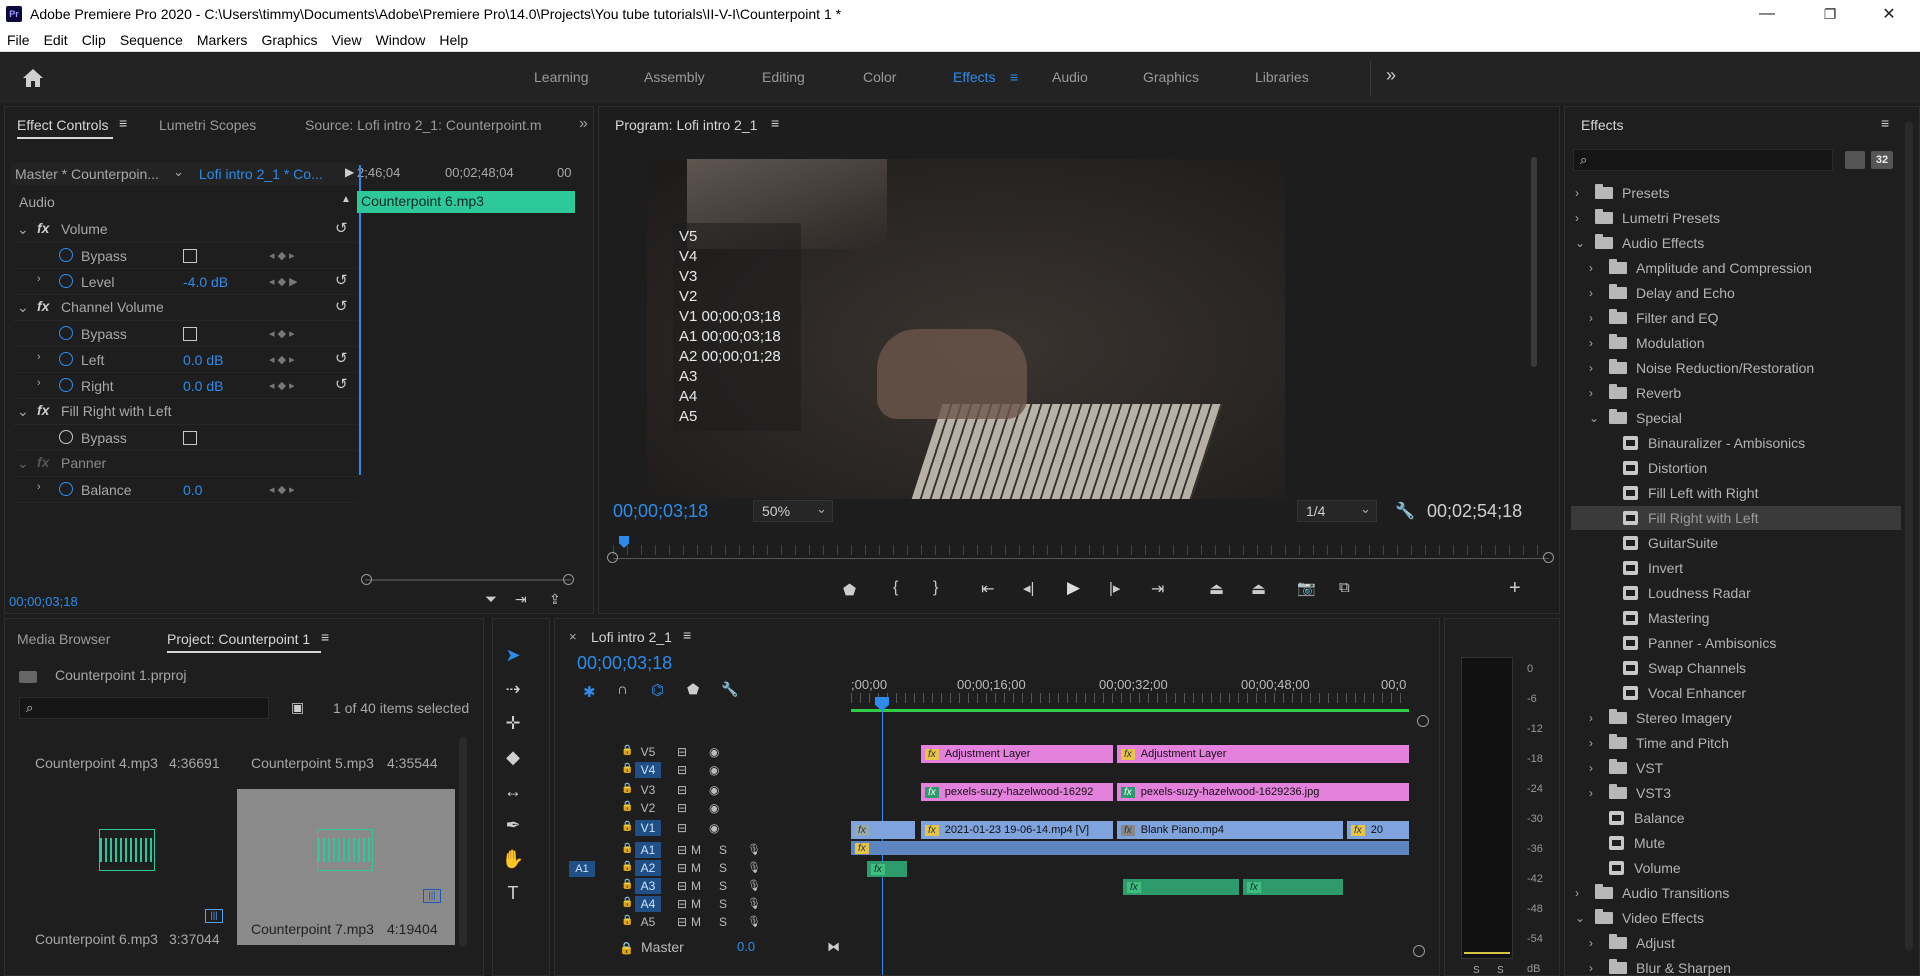  Describe the element at coordinates (1736, 943) in the screenshot. I see `effects-tree-item: › Adjust` at that location.